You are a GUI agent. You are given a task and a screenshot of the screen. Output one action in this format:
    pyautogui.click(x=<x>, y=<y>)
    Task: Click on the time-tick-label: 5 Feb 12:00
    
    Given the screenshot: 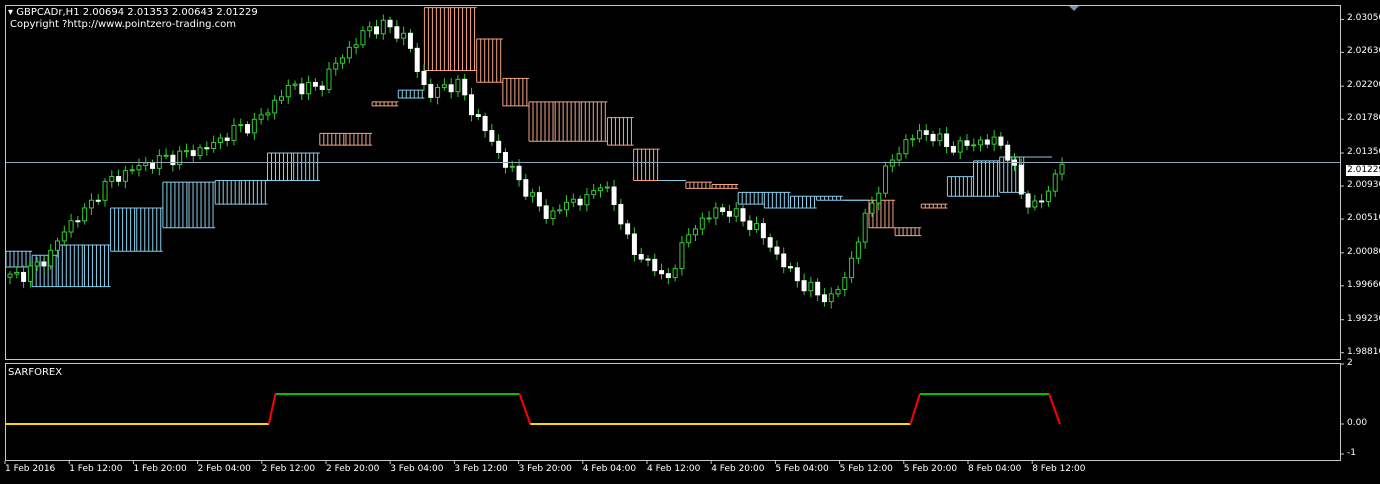 What is the action you would take?
    pyautogui.click(x=866, y=469)
    